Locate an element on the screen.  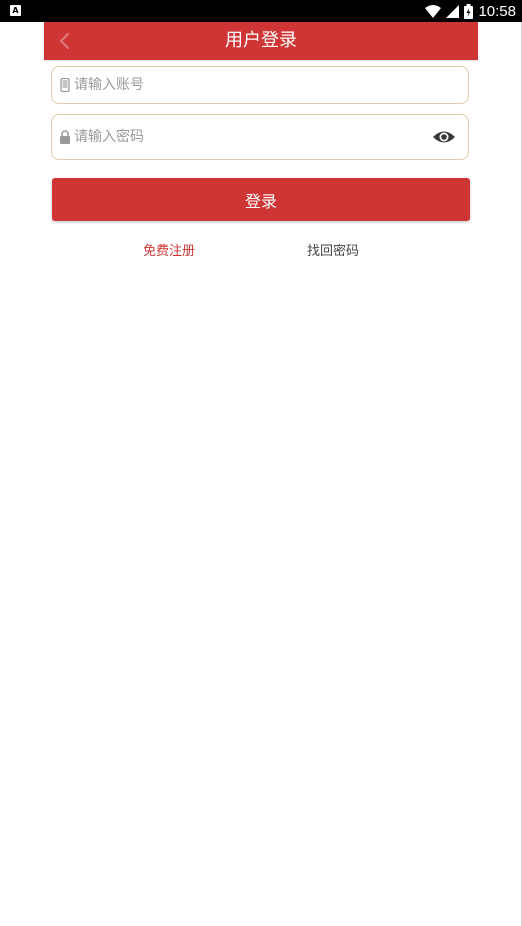
clock: 10:58 is located at coordinates (497, 11).